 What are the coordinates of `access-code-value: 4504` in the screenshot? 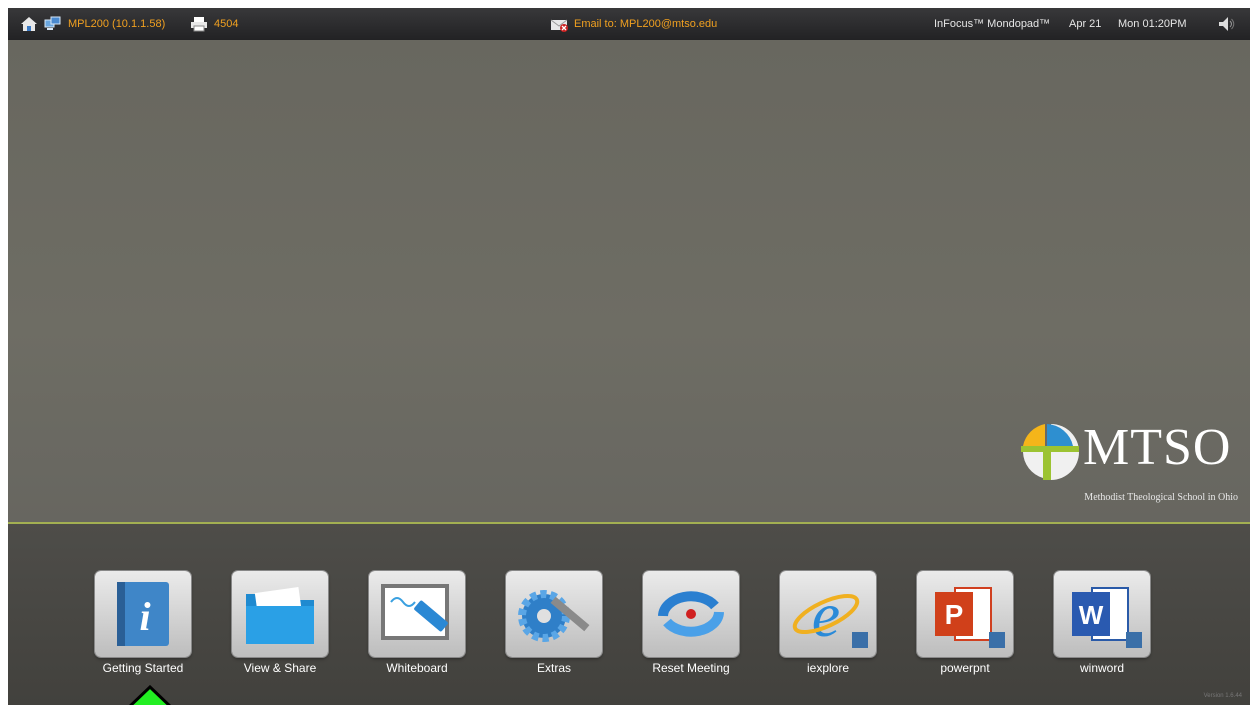 It's located at (226, 24).